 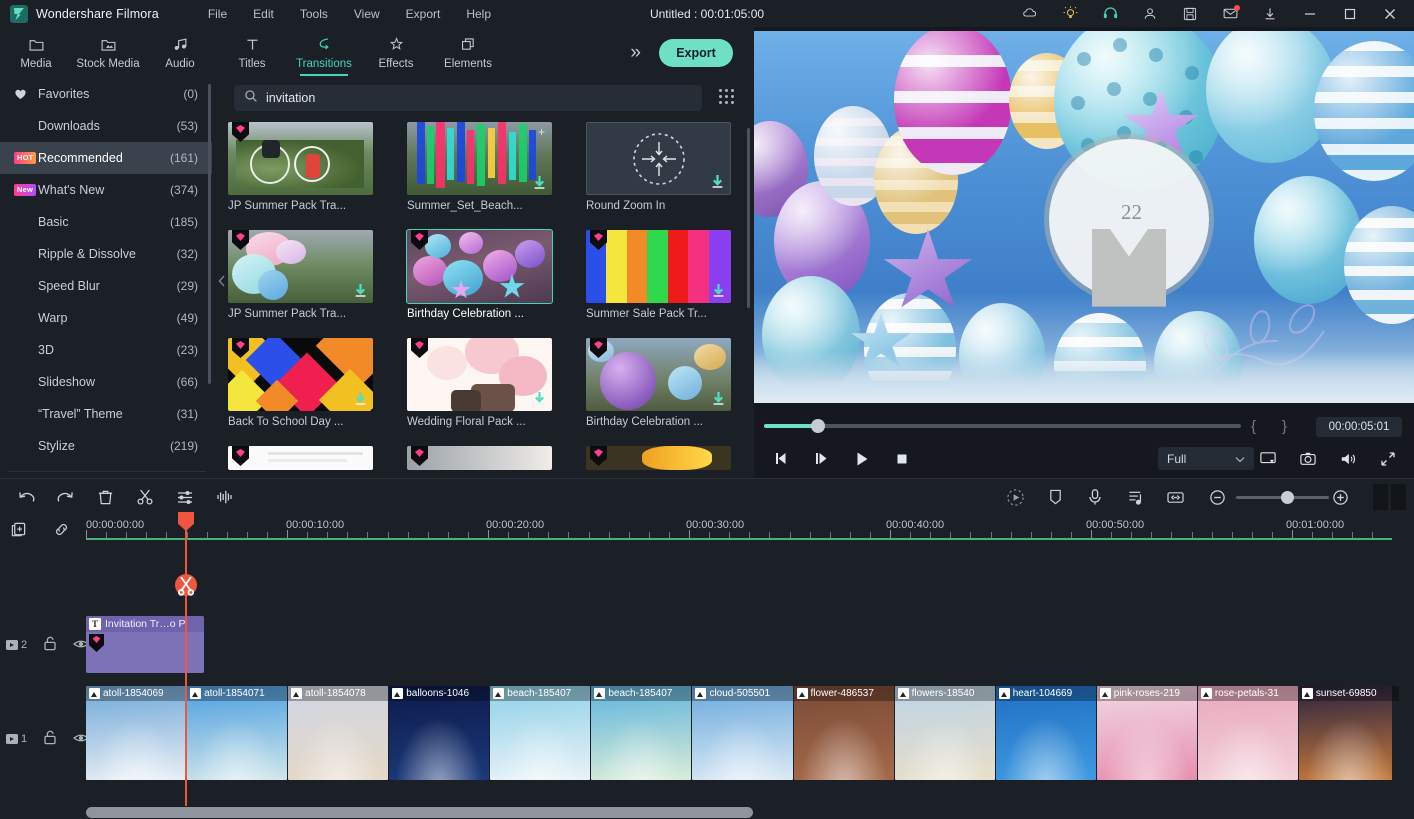 I want to click on tab-stock-media: Stock Media, so click(x=108, y=52).